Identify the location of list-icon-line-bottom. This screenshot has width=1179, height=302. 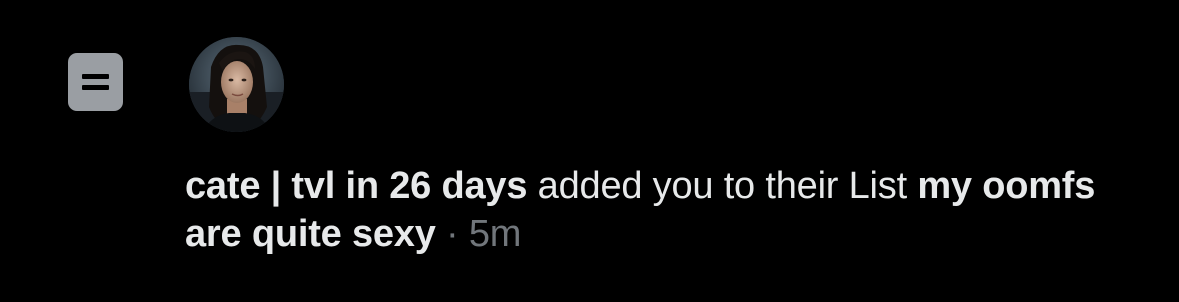
(95, 87).